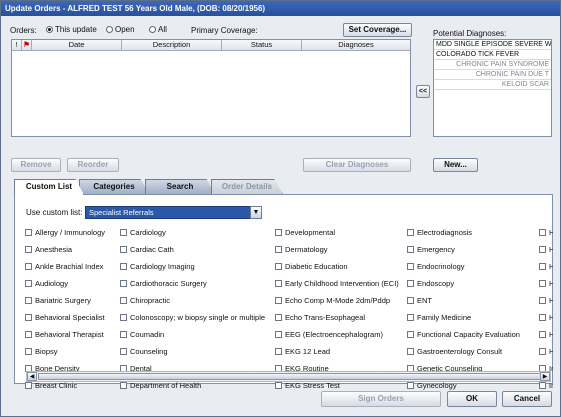  Describe the element at coordinates (340, 352) in the screenshot. I see `referral-checkbox-item: EKG 12 Lead` at that location.